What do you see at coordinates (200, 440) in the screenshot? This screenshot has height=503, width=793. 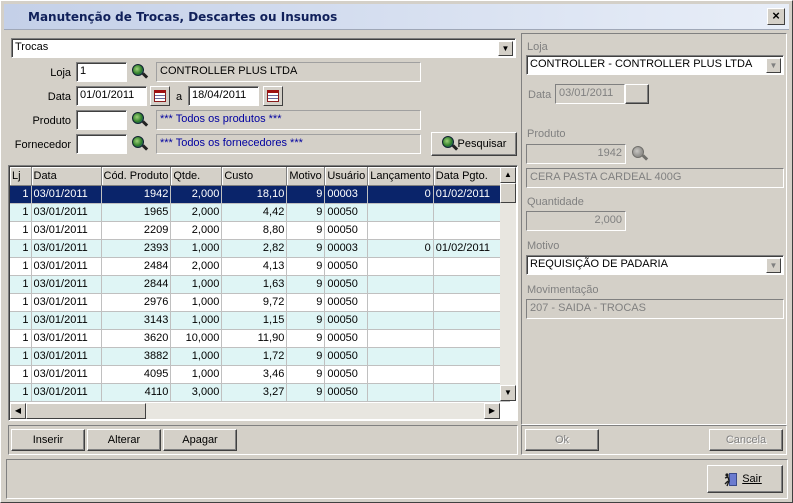 I see `delete-button: Apagar` at bounding box center [200, 440].